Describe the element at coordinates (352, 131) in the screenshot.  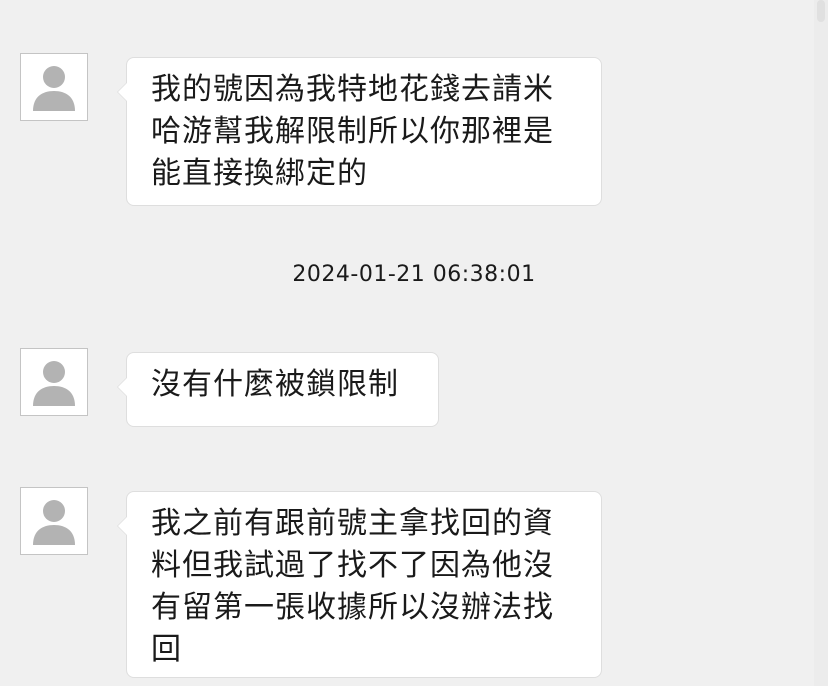
I see `message-text: 我的號因為我特地花錢去請米哈游幫我解限制所以你那裡是能直接換綁定的` at that location.